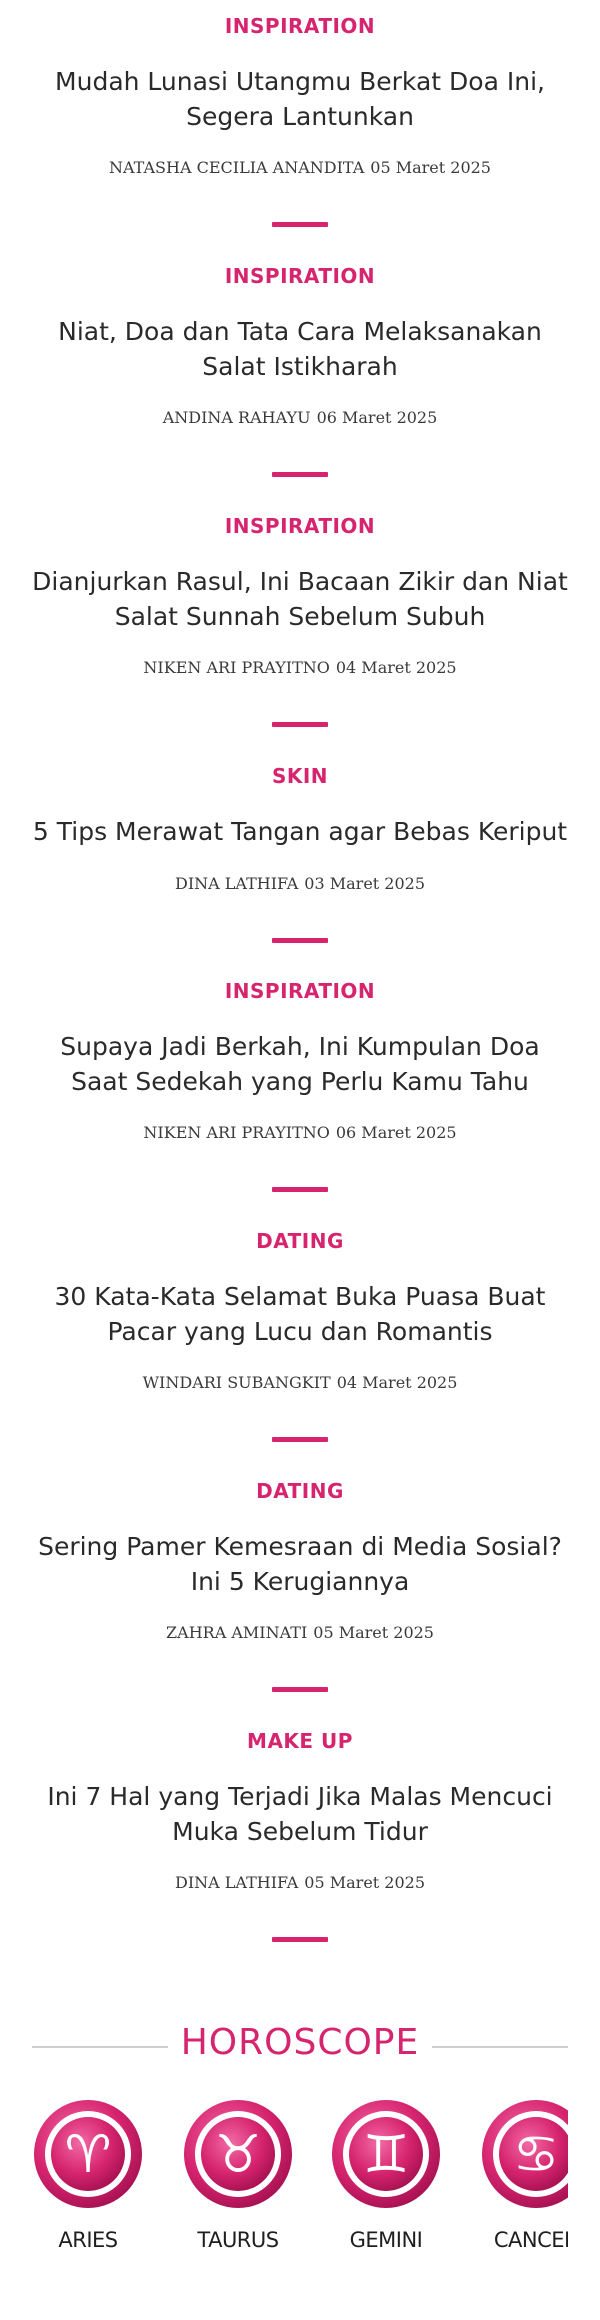 This screenshot has height=2320, width=600. I want to click on zodiac-glyph: ♊, so click(386, 2155).